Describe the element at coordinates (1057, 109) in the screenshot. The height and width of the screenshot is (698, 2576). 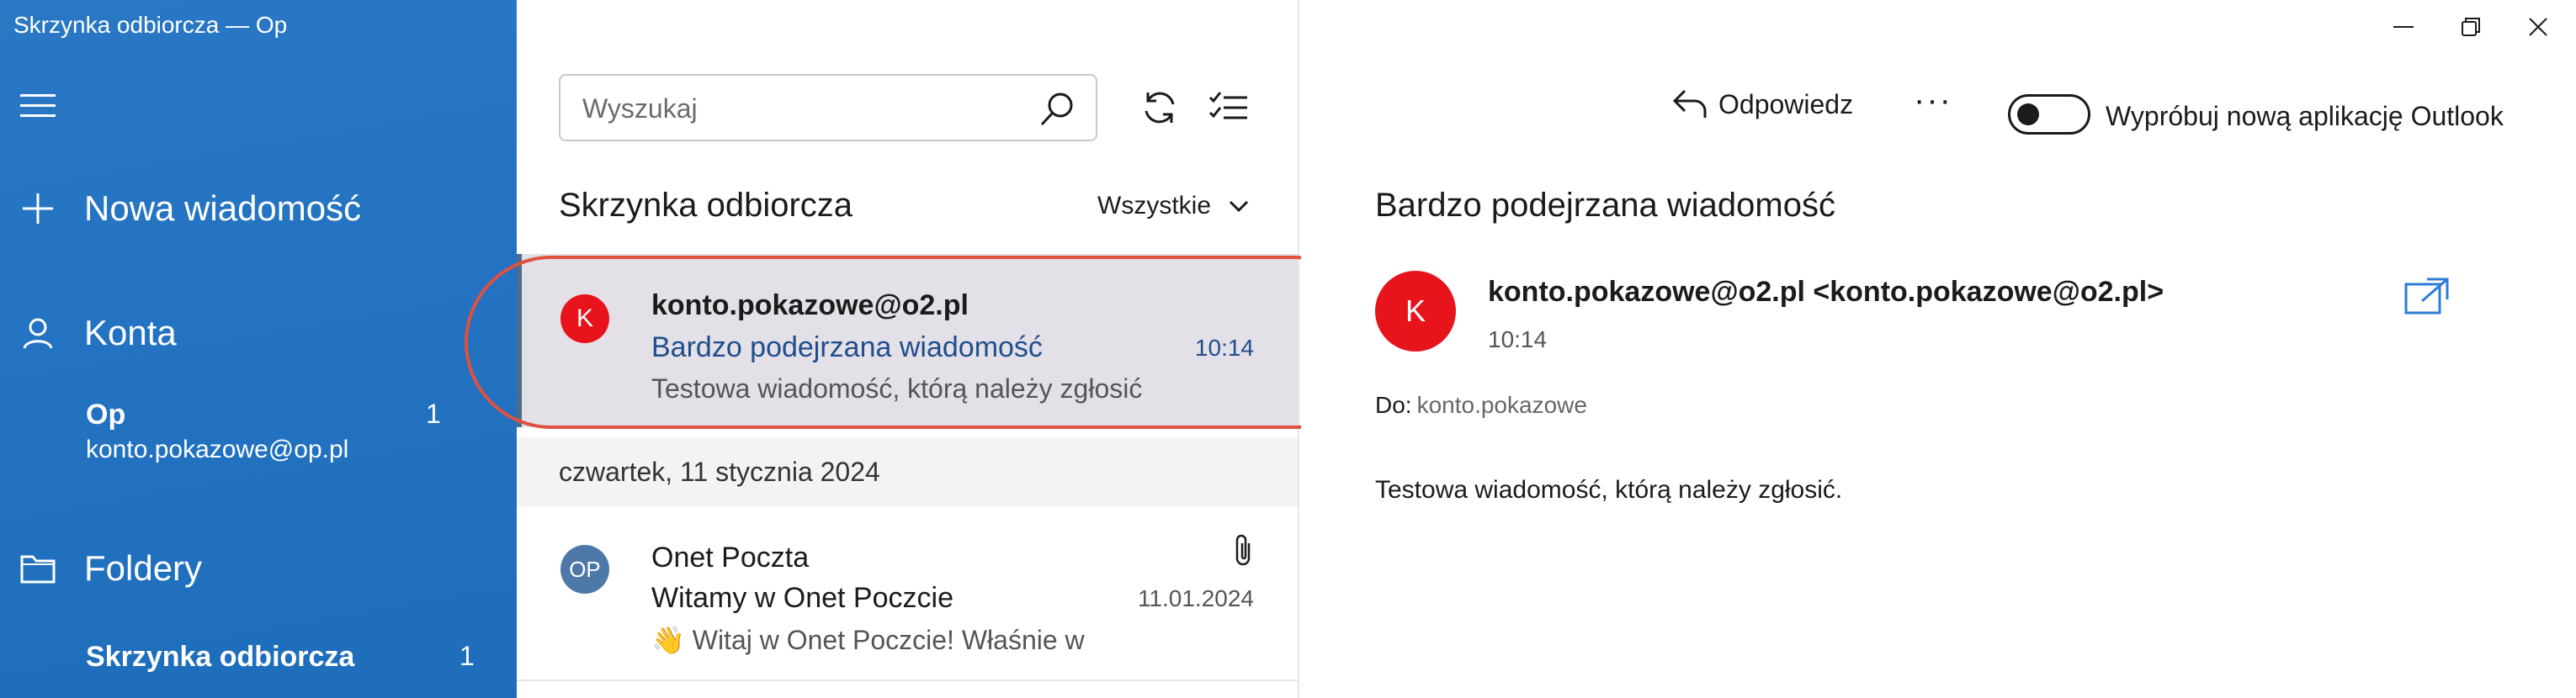
I see `search-icon` at that location.